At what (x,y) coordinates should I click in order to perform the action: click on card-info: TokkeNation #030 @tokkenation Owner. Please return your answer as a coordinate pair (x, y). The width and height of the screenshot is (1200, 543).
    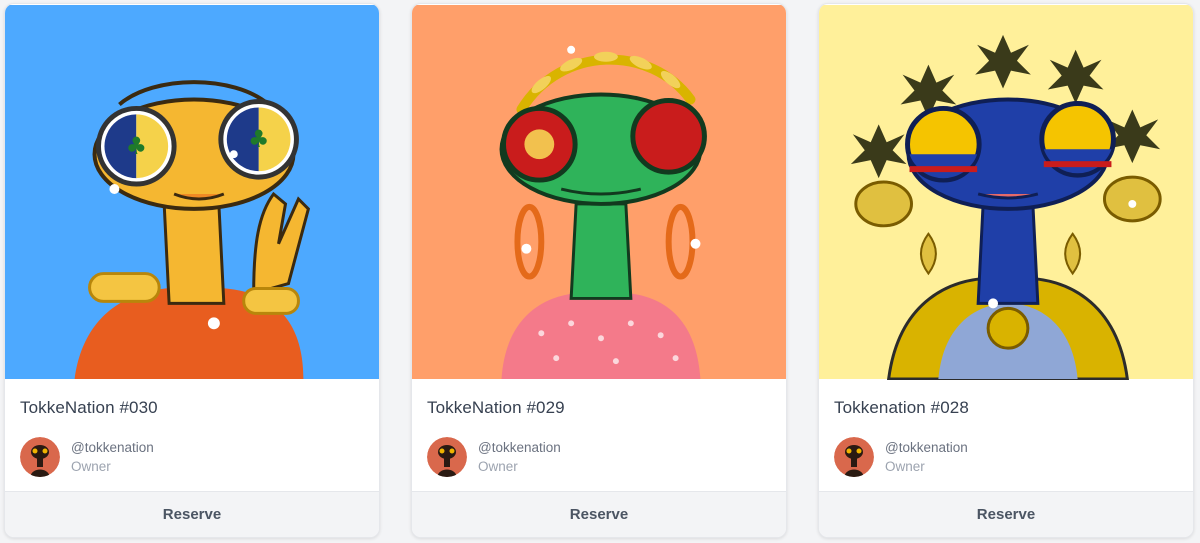
    Looking at the image, I should click on (192, 436).